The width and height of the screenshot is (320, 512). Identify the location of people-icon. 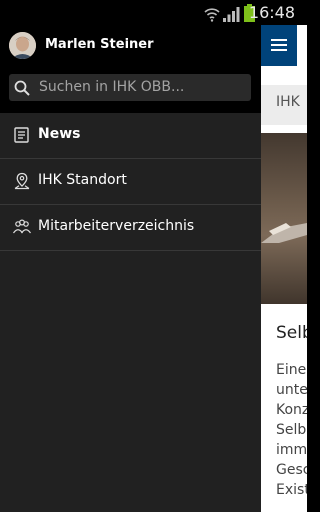
(22, 226).